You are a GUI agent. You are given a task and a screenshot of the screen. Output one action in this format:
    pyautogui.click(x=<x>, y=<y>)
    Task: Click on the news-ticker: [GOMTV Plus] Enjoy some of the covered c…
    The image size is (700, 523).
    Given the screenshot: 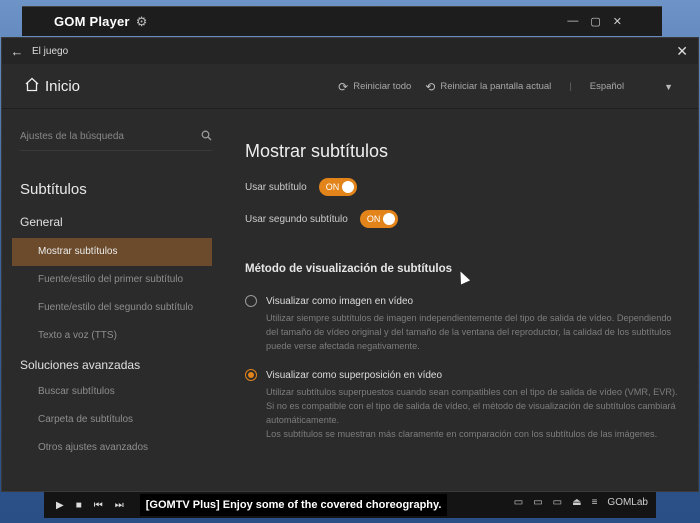 What is the action you would take?
    pyautogui.click(x=293, y=505)
    